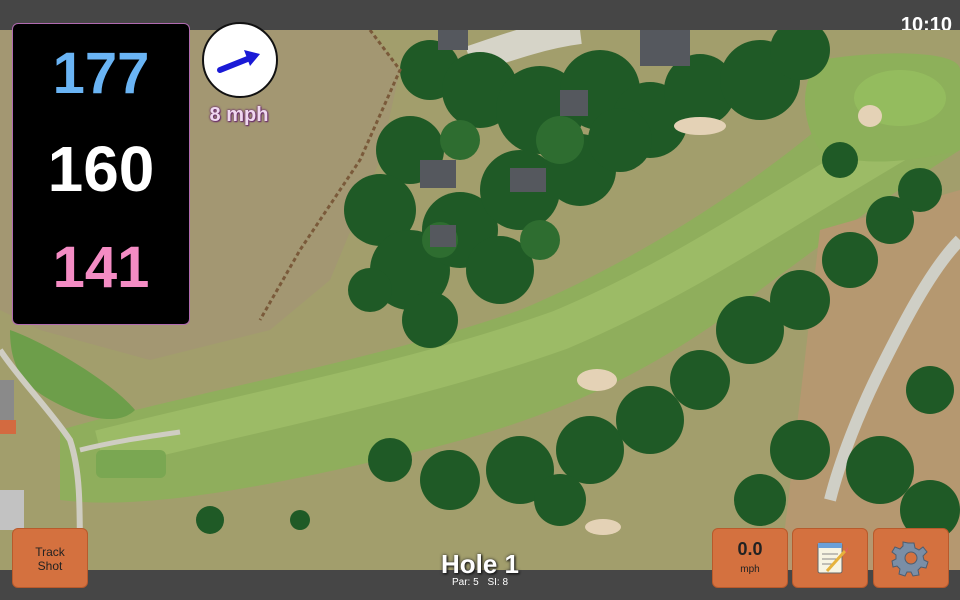  I want to click on yardage-panel: 177 160 141, so click(101, 174).